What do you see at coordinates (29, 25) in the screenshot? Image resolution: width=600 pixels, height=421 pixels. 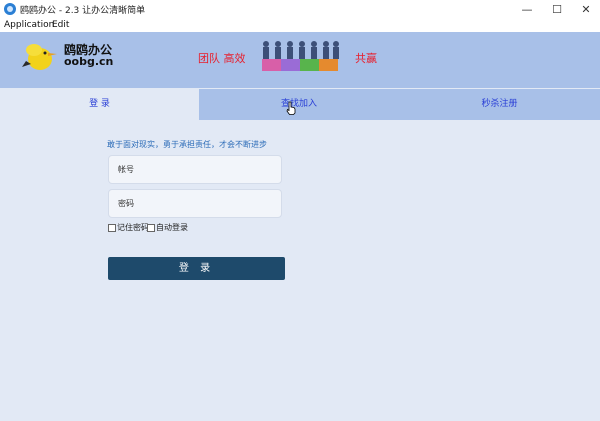 I see `menu-application: Application` at bounding box center [29, 25].